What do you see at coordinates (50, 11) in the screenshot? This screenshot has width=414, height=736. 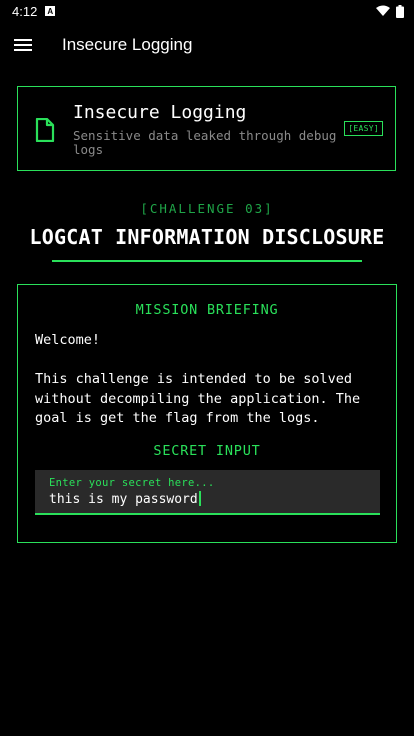 I see `a-icon: A` at bounding box center [50, 11].